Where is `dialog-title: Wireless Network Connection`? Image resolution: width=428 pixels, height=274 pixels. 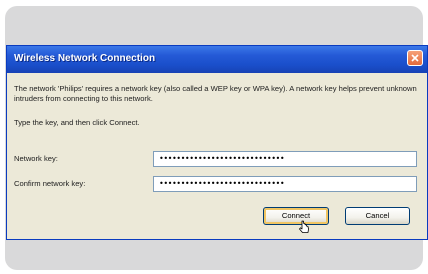 dialog-title: Wireless Network Connection is located at coordinates (85, 58).